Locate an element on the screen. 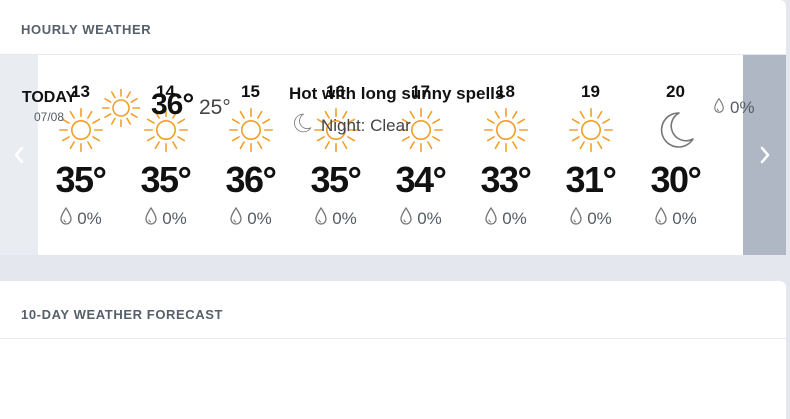 Image resolution: width=790 pixels, height=419 pixels. previous-hours-button is located at coordinates (19, 155).